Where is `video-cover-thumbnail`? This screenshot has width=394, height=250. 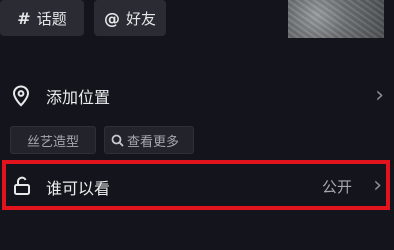
video-cover-thumbnail is located at coordinates (336, 19).